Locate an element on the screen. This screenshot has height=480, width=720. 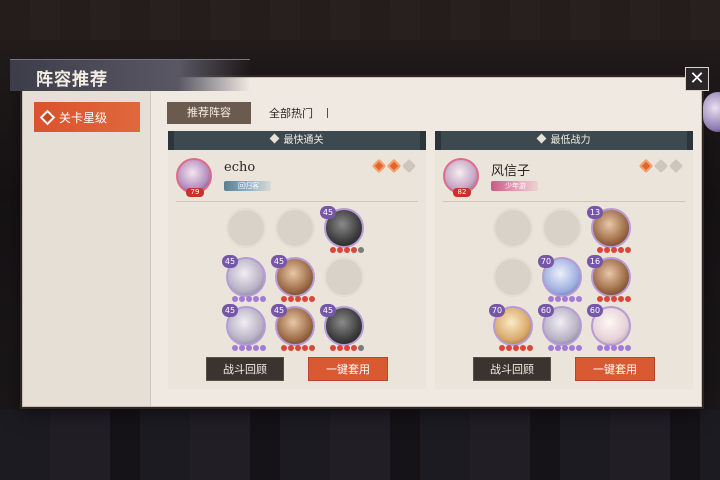
formation-grid: 13 70 16 70 60 60 is located at coordinates (561, 280).